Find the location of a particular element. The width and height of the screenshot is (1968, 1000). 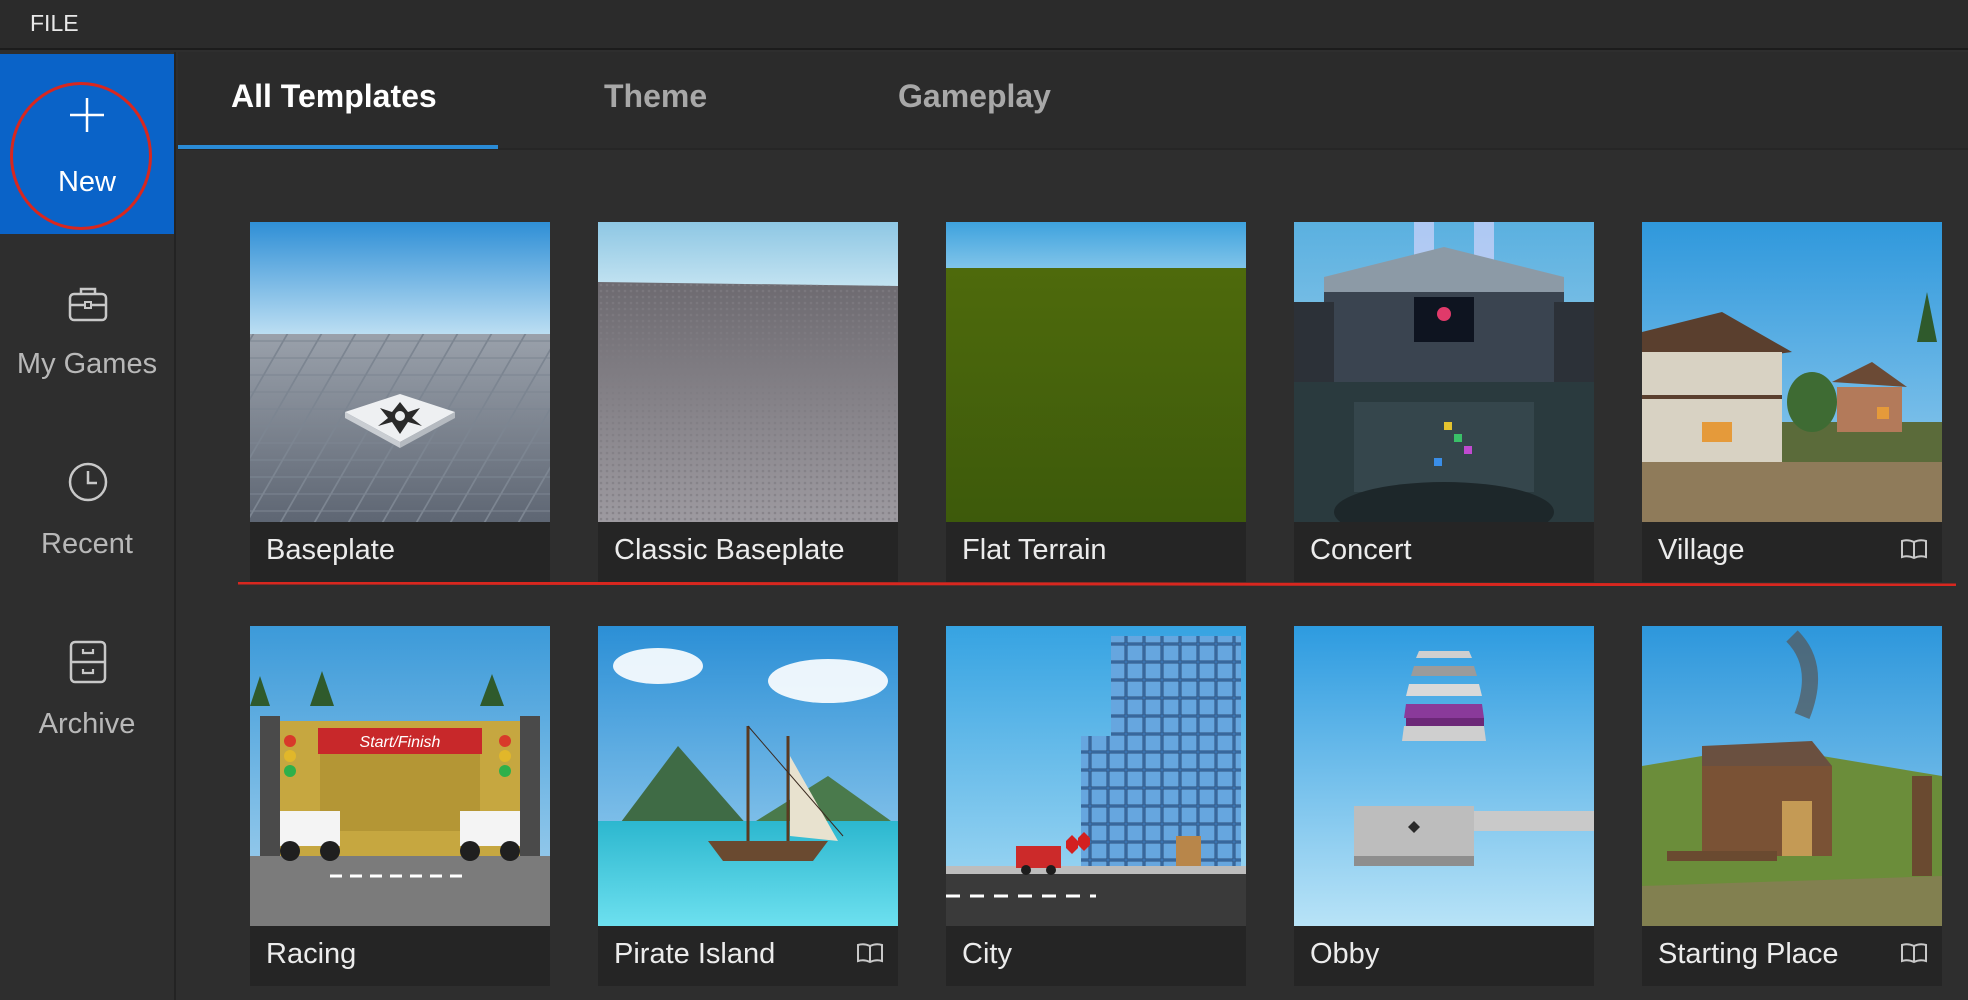

template-card-pirate-island: Pirate Island is located at coordinates (748, 806).